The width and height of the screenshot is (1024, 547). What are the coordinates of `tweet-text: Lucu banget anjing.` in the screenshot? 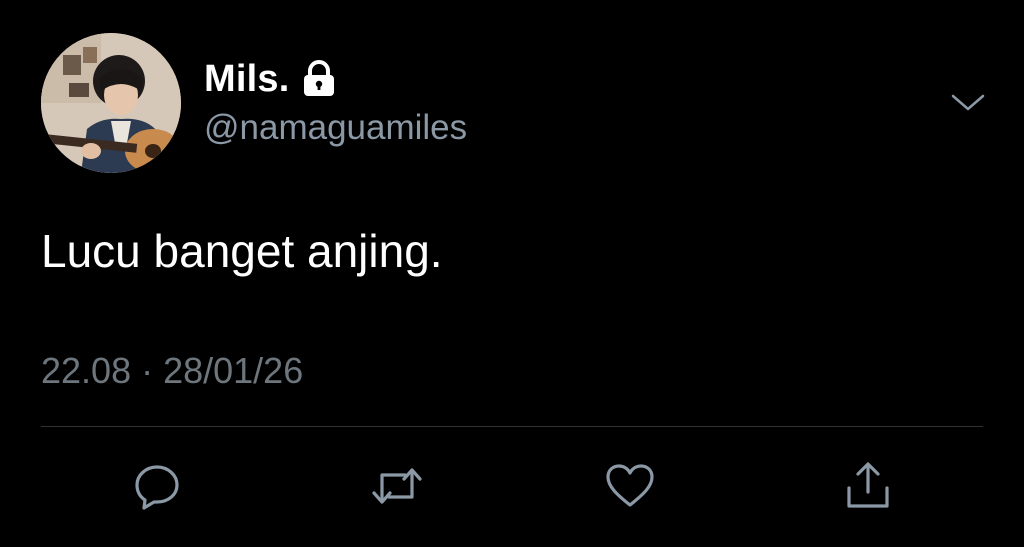 It's located at (242, 251).